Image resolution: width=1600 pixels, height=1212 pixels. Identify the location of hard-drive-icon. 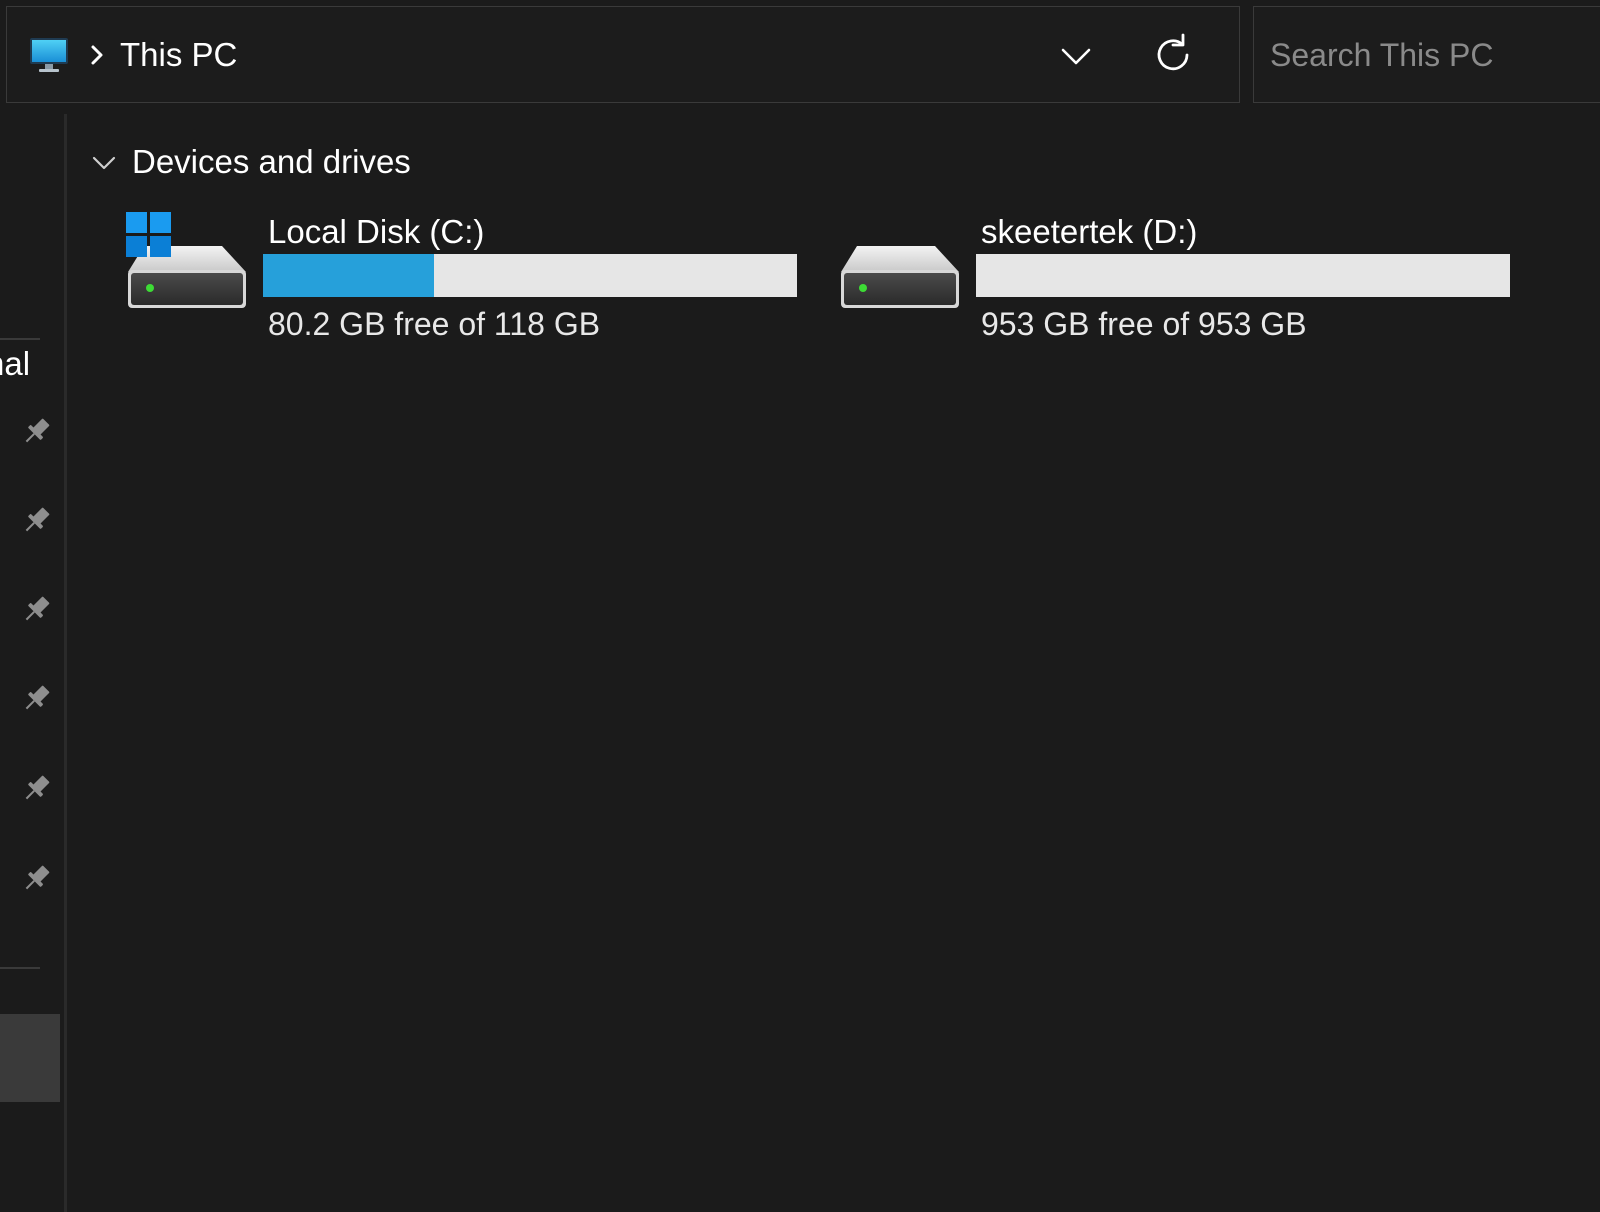
(902, 259).